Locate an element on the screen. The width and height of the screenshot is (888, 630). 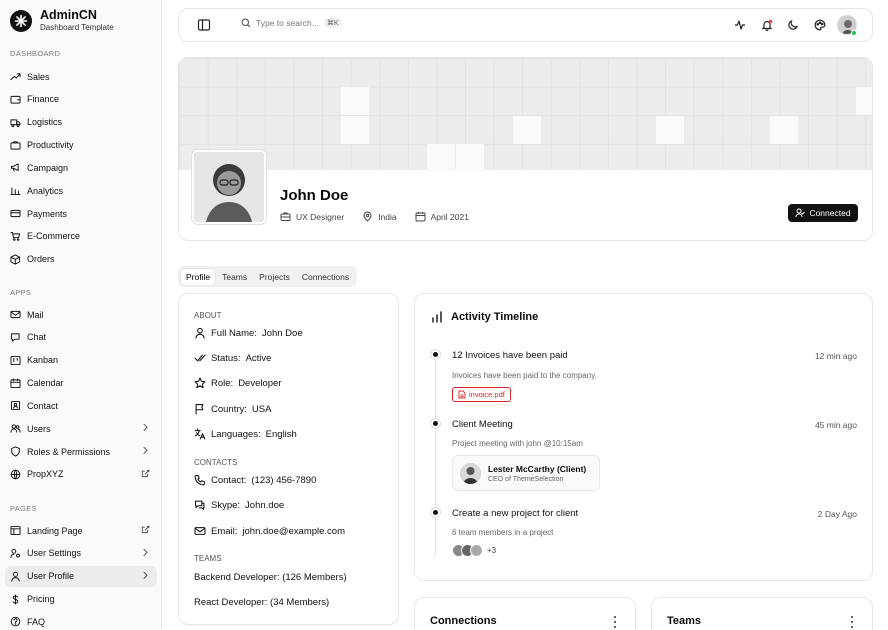
about-field-row: Skype: John.doe is located at coordinates (239, 505).